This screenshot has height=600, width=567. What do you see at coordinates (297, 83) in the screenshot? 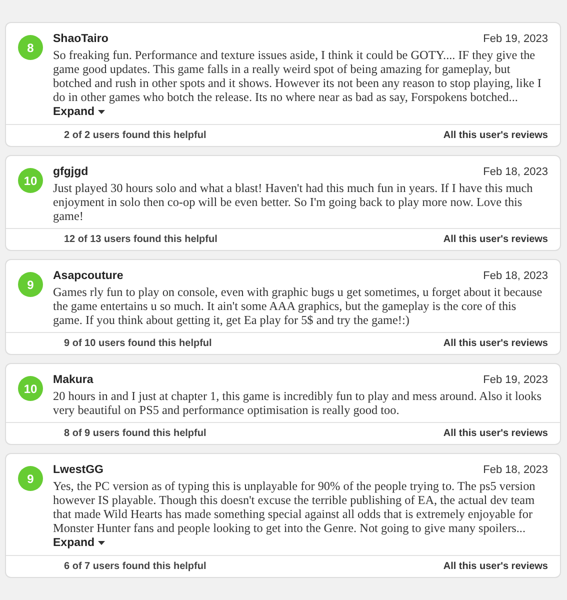
I see `review-text: So freaking fun. Performance and texture issues aside, I think it could be GOTY.... IF they give the game good updates. This game falls in a really weird spot of being amazing for gameplay, but botched and rush in other spots and it shows. However its not been any reason to stop playing, like I do in other games who botch the release. Its no where near as bad as say, Forspokens botched... Expand` at bounding box center [297, 83].